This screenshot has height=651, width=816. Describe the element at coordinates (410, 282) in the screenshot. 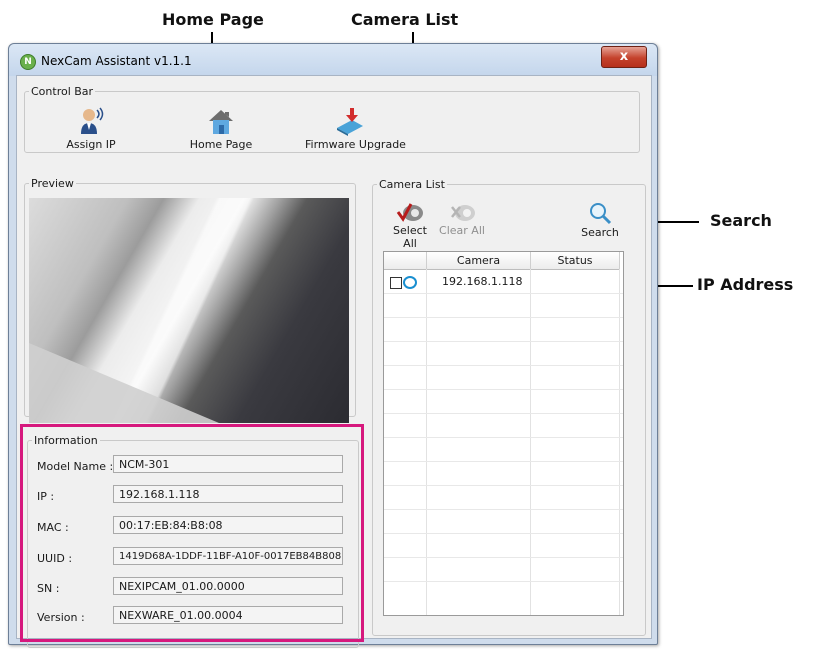

I see `camera-status-icon` at that location.